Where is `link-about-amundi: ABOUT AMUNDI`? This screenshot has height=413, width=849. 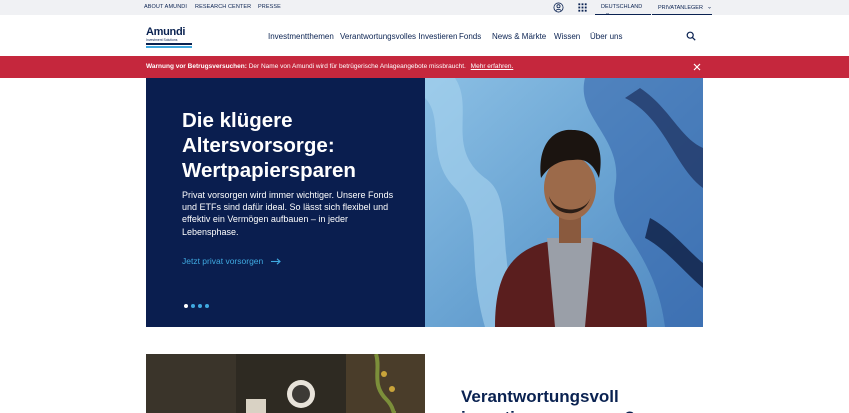 link-about-amundi: ABOUT AMUNDI is located at coordinates (165, 7).